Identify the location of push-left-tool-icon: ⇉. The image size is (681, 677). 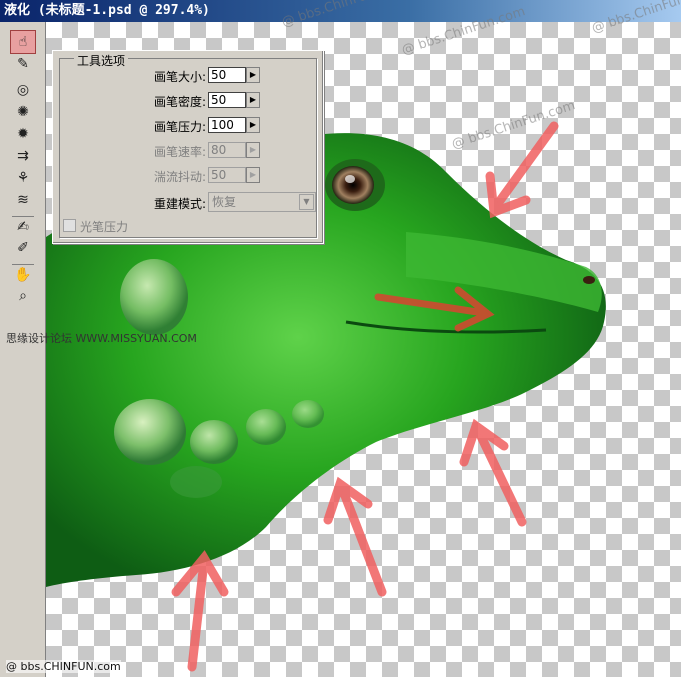
(23, 156).